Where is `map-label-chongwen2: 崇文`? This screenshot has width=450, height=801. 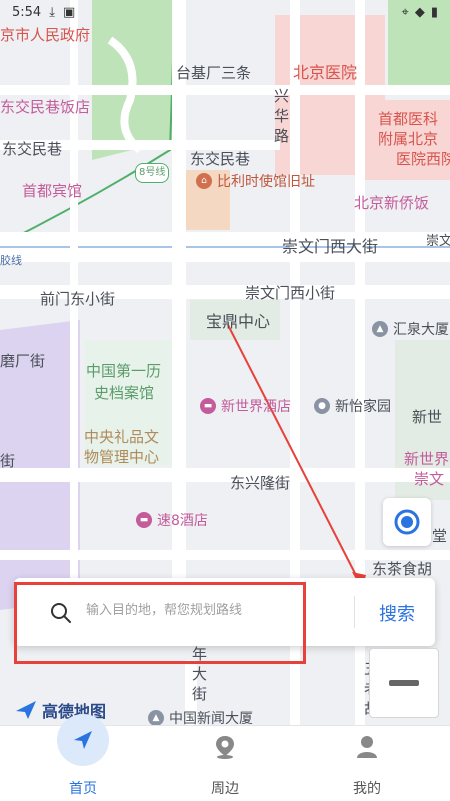 map-label-chongwen2: 崇文 is located at coordinates (429, 479).